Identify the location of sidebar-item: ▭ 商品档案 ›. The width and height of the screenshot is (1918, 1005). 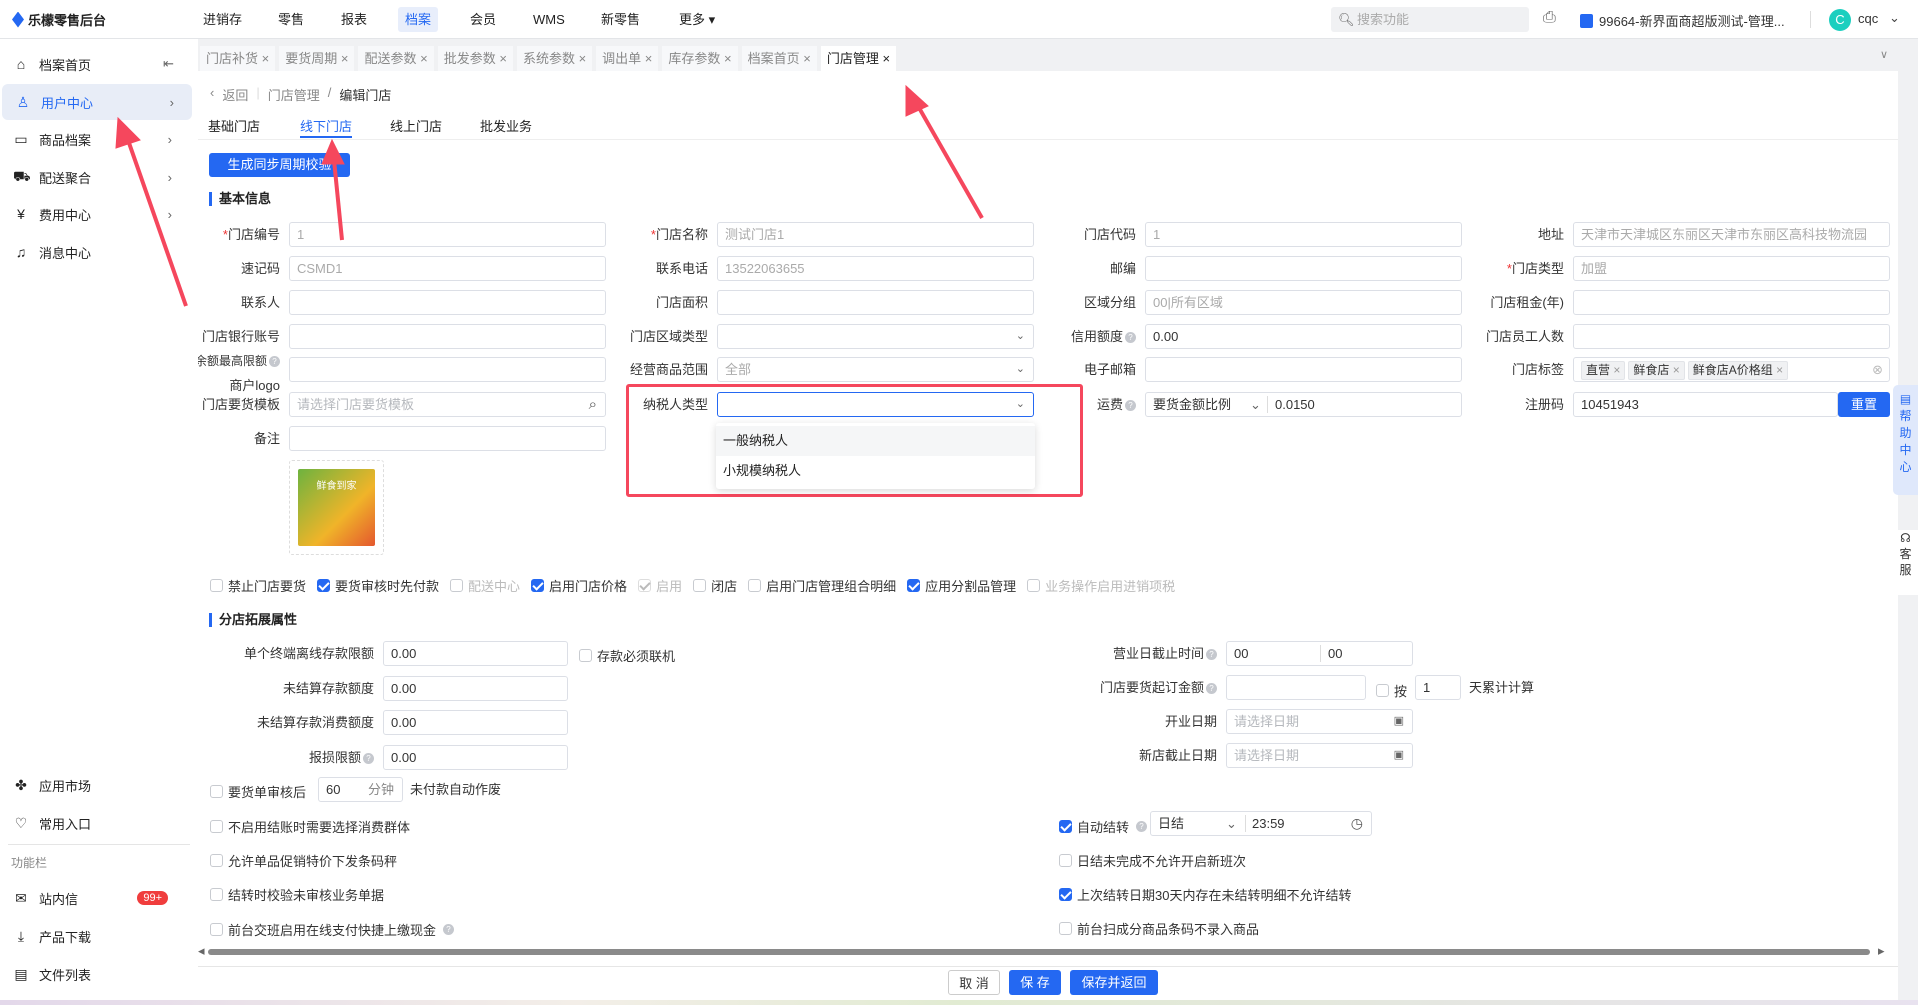
(95, 139).